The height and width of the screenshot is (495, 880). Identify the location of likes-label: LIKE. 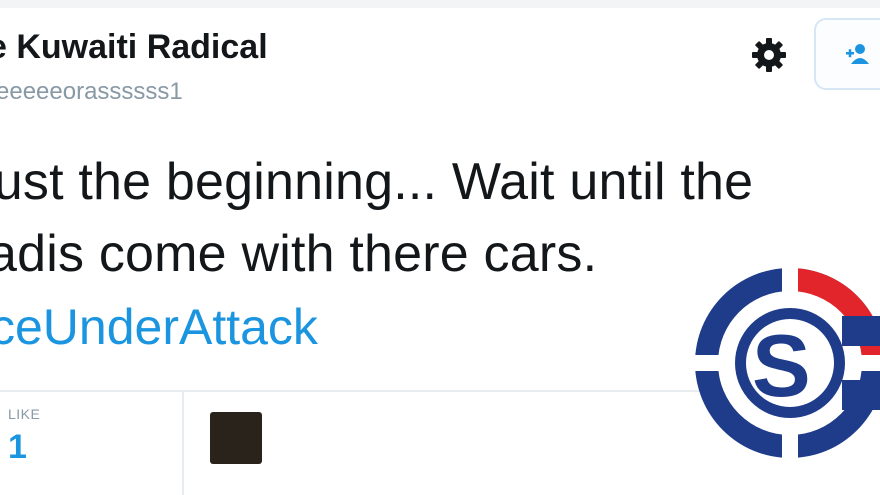
(24, 414).